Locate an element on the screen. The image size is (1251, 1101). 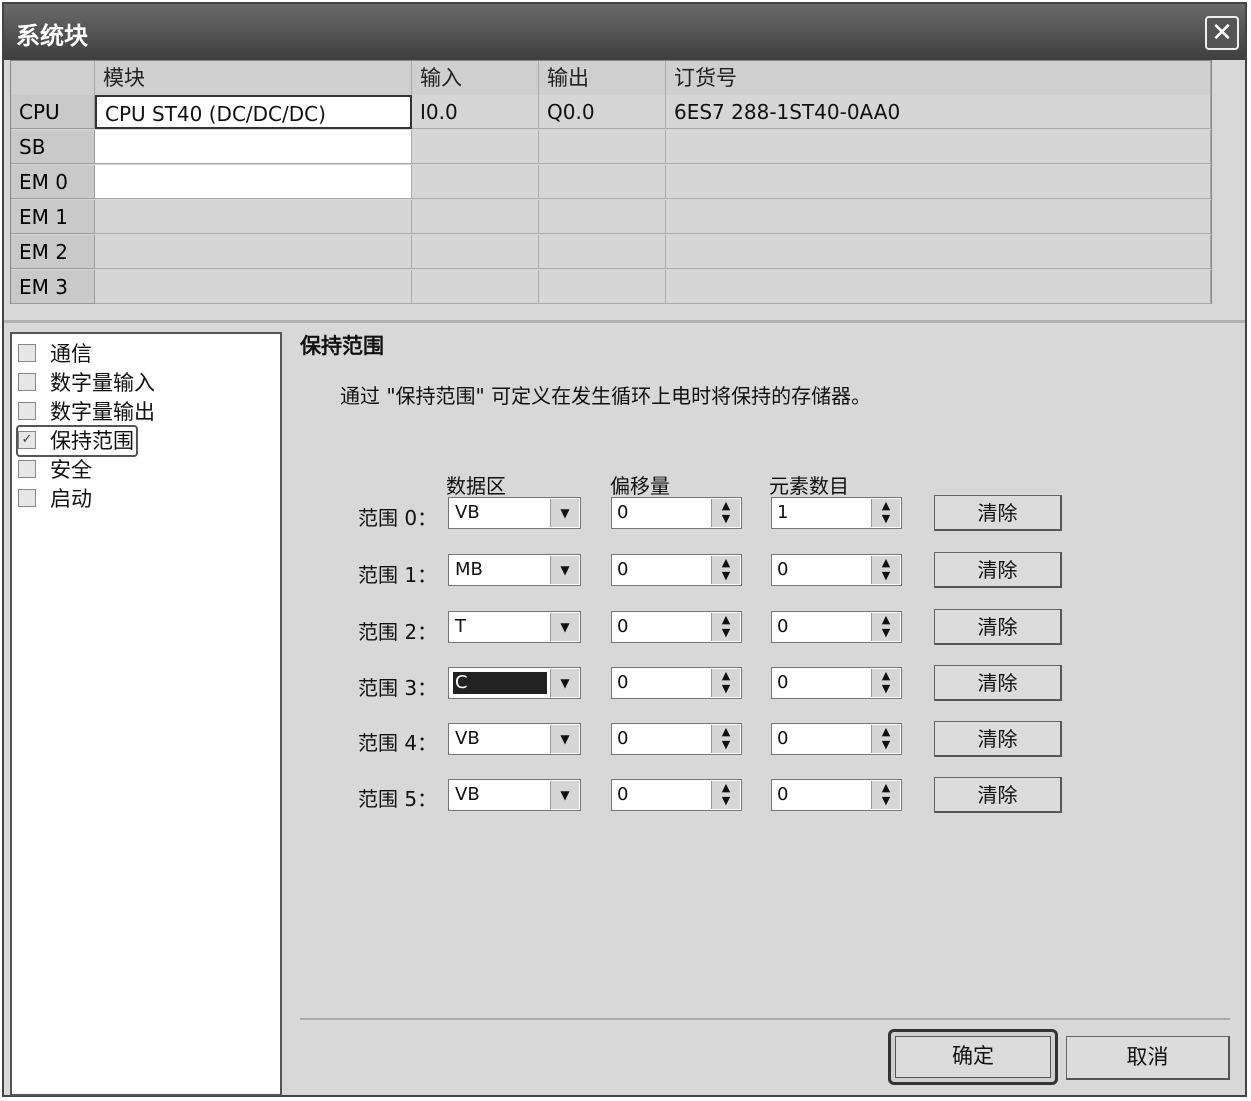
em3-input-cell is located at coordinates (475, 287).